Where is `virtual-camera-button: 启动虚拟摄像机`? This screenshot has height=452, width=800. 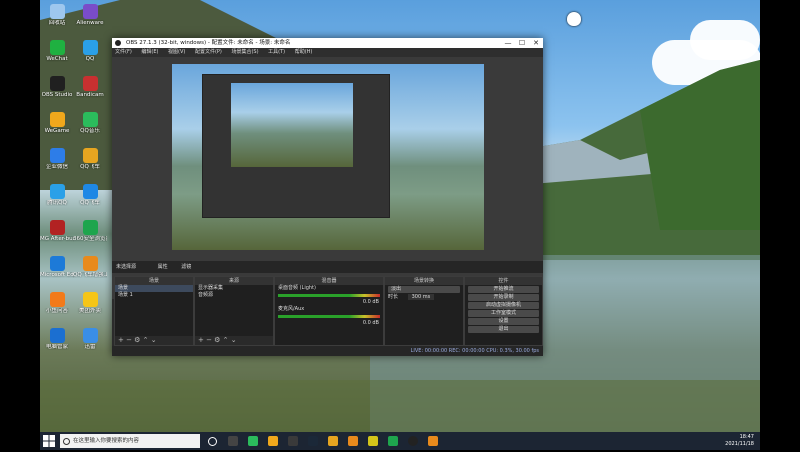 virtual-camera-button: 启动虚拟摄像机 is located at coordinates (503, 305).